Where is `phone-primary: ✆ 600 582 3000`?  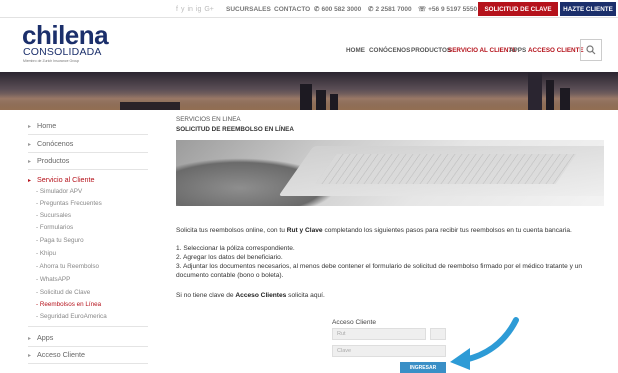
phone-primary: ✆ 600 582 3000 is located at coordinates (337, 9).